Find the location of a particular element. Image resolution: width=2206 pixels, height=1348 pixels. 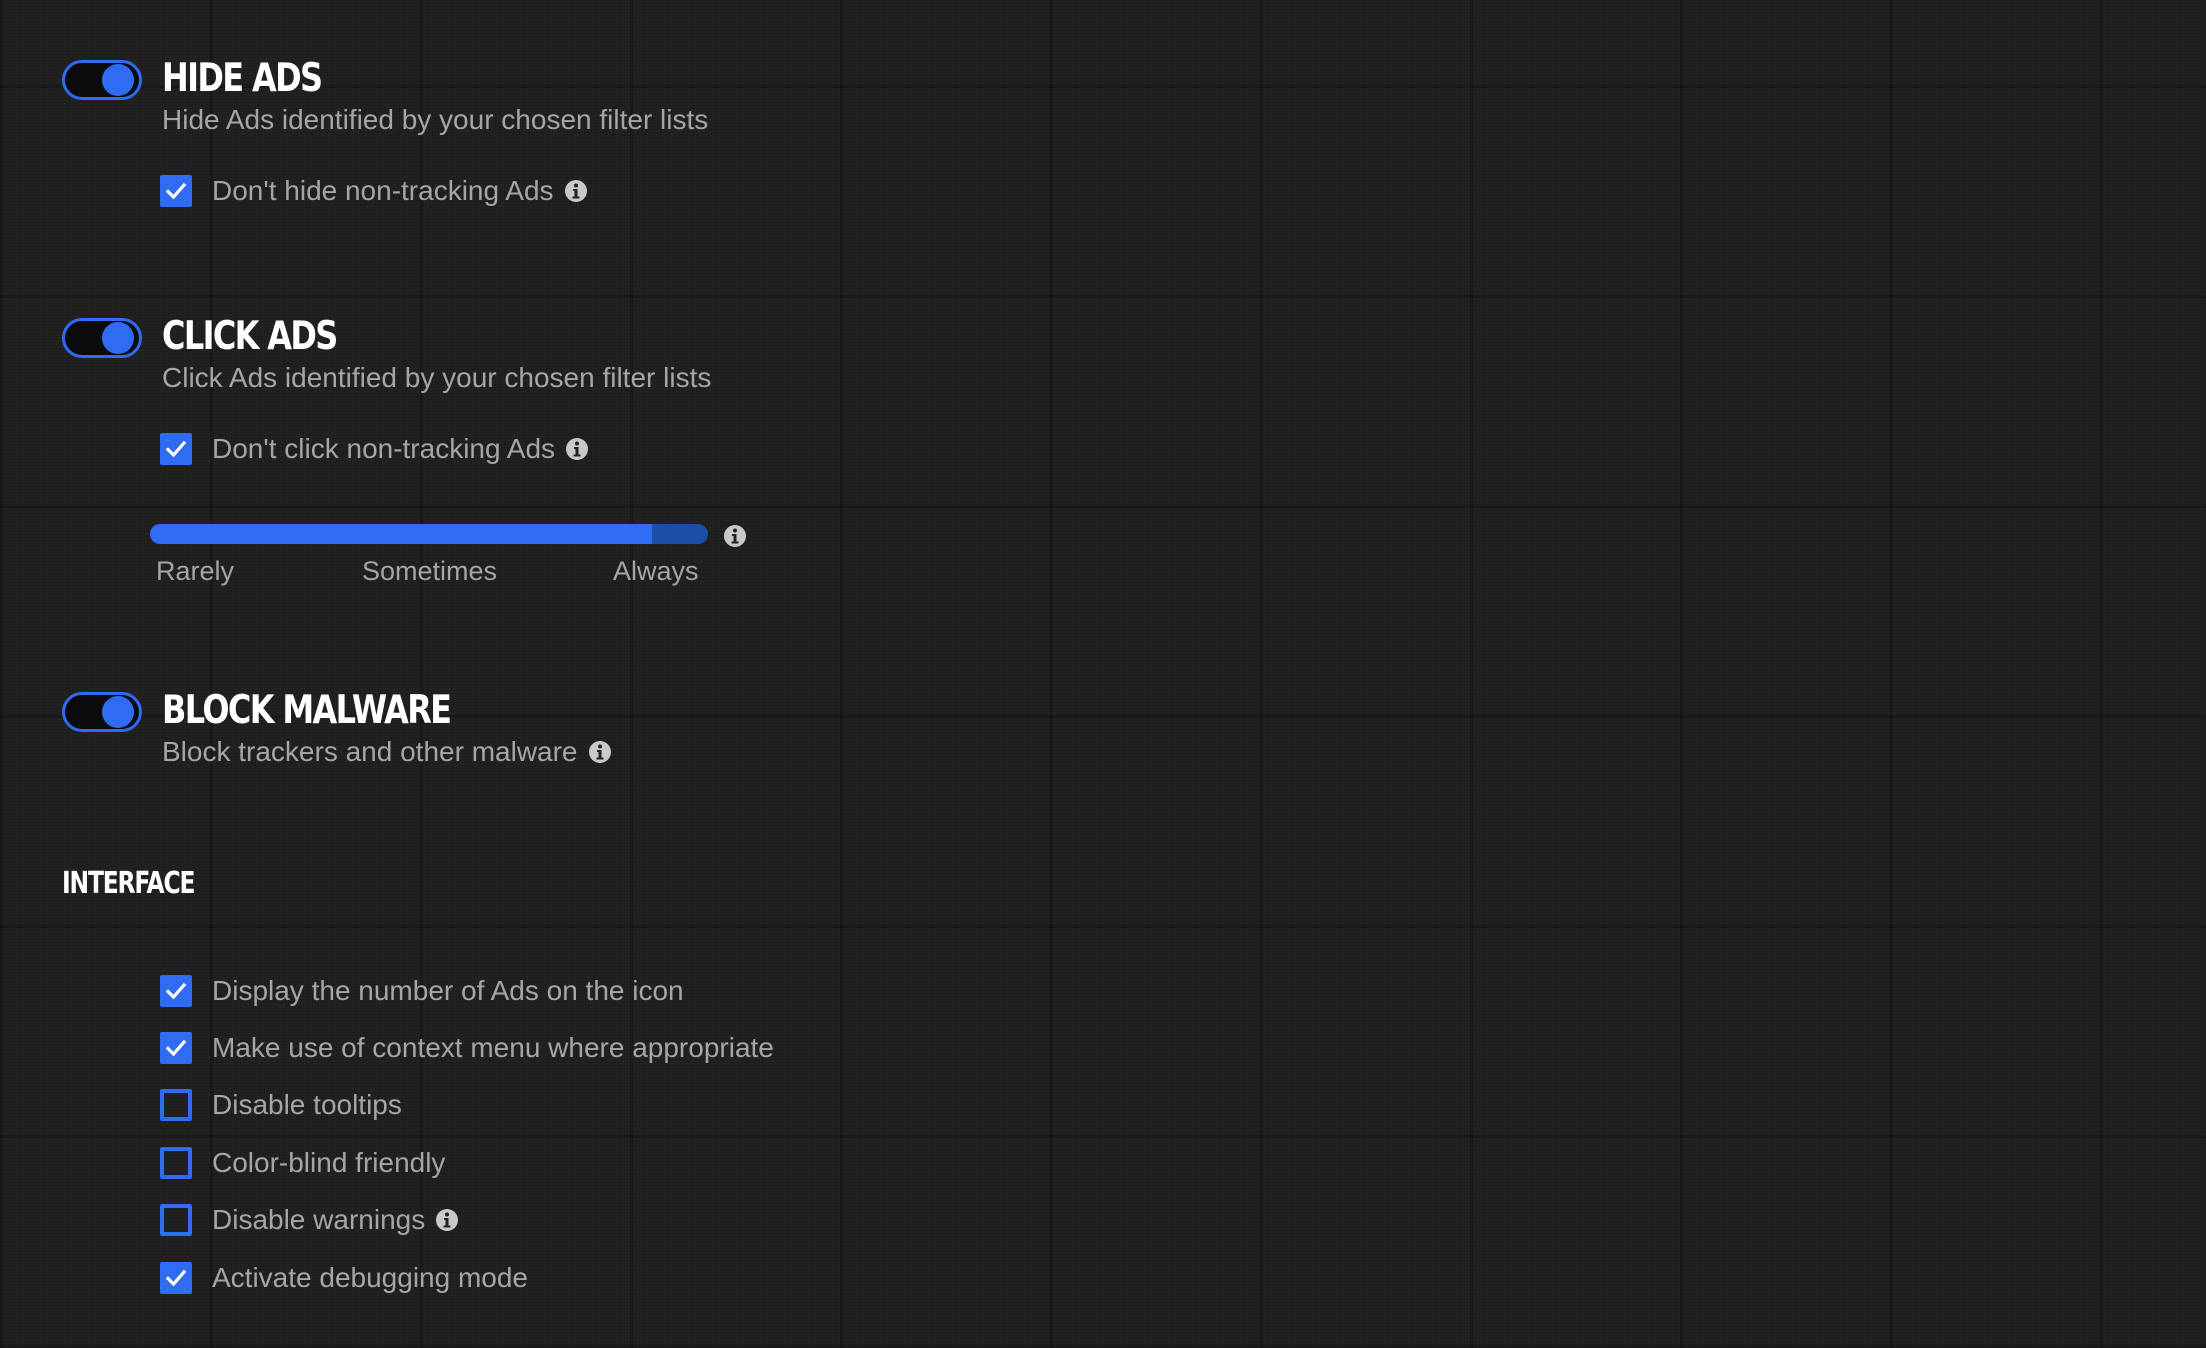

click-frequency-slider is located at coordinates (429, 534).